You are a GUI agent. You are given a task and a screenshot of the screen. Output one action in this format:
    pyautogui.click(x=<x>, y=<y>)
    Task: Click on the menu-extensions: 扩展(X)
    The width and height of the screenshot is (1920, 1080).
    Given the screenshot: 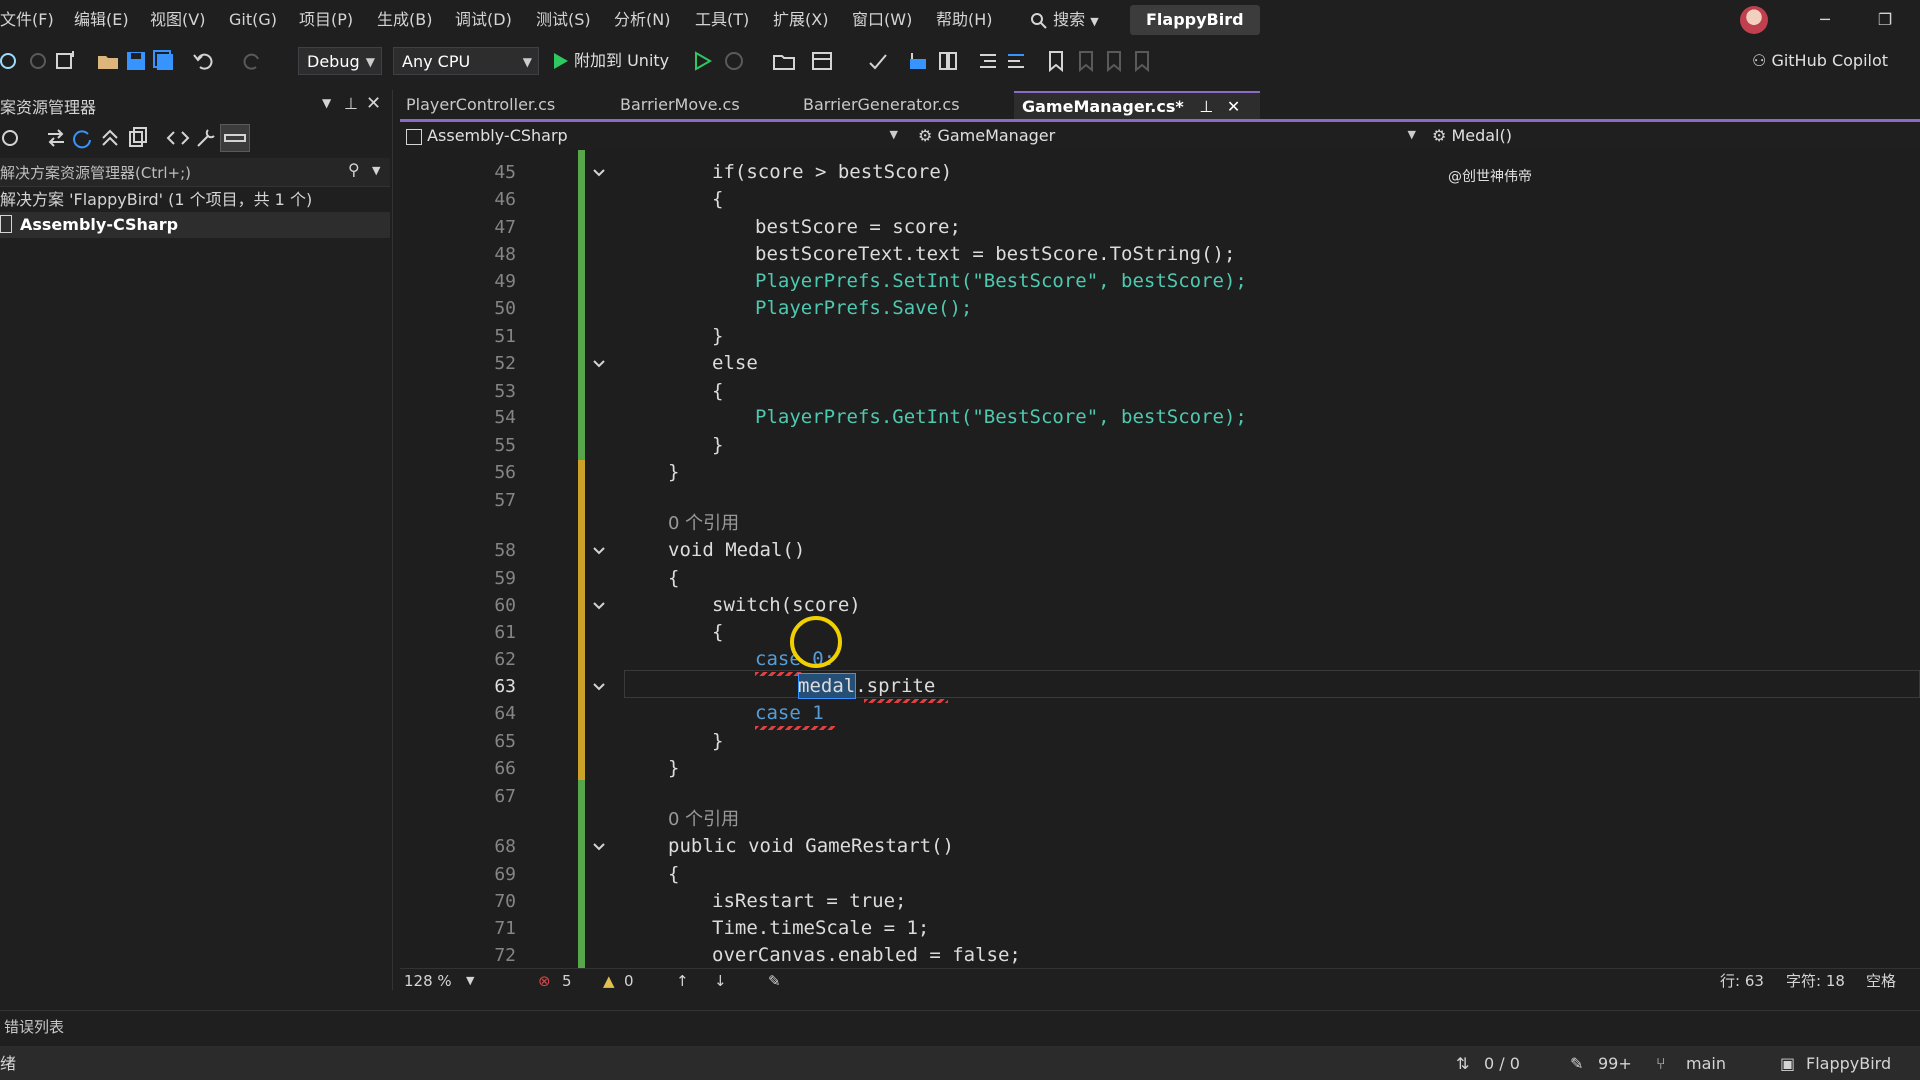 What is the action you would take?
    pyautogui.click(x=800, y=20)
    